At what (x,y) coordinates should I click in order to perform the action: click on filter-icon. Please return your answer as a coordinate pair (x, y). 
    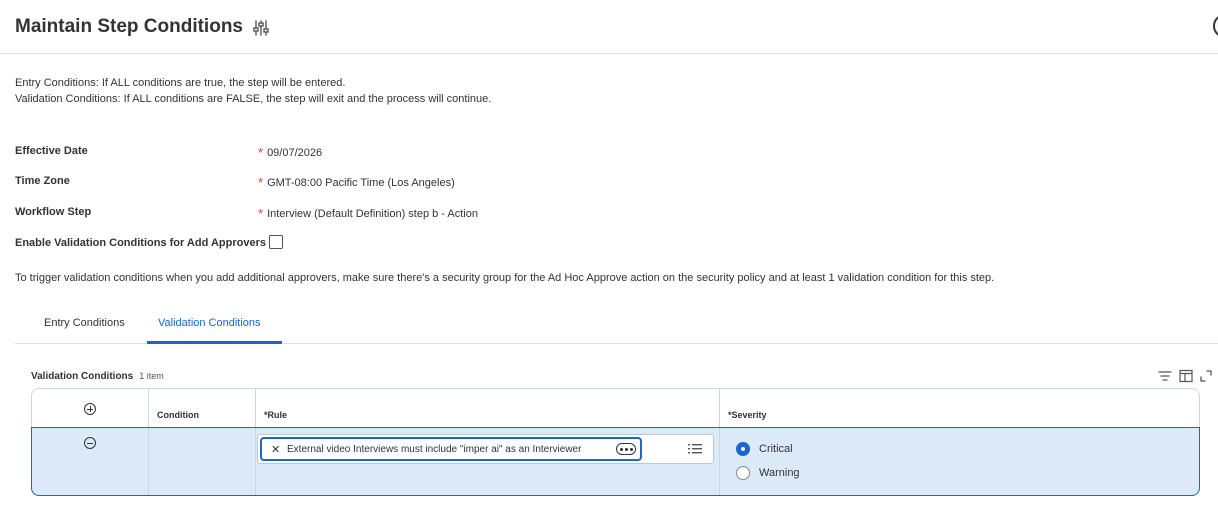
    Looking at the image, I should click on (1165, 376).